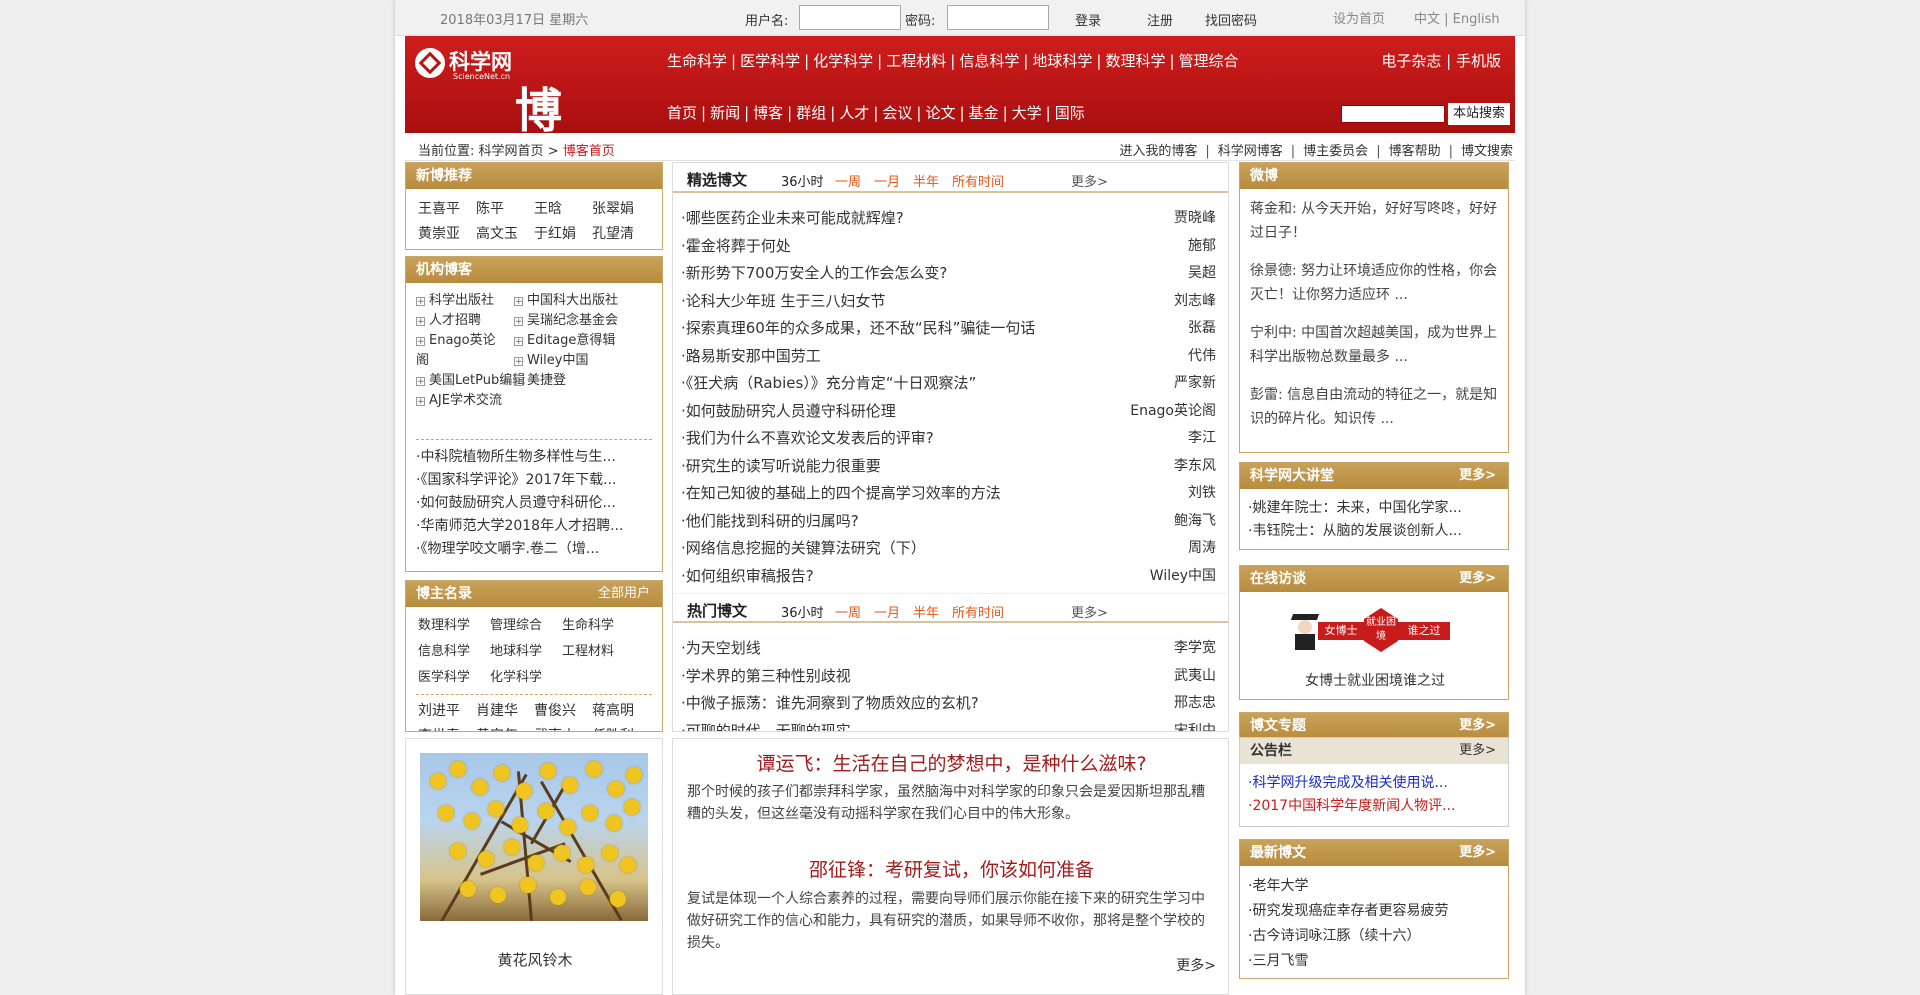 This screenshot has height=995, width=1920. What do you see at coordinates (897, 113) in the screenshot?
I see `main-nav-item: 会议` at bounding box center [897, 113].